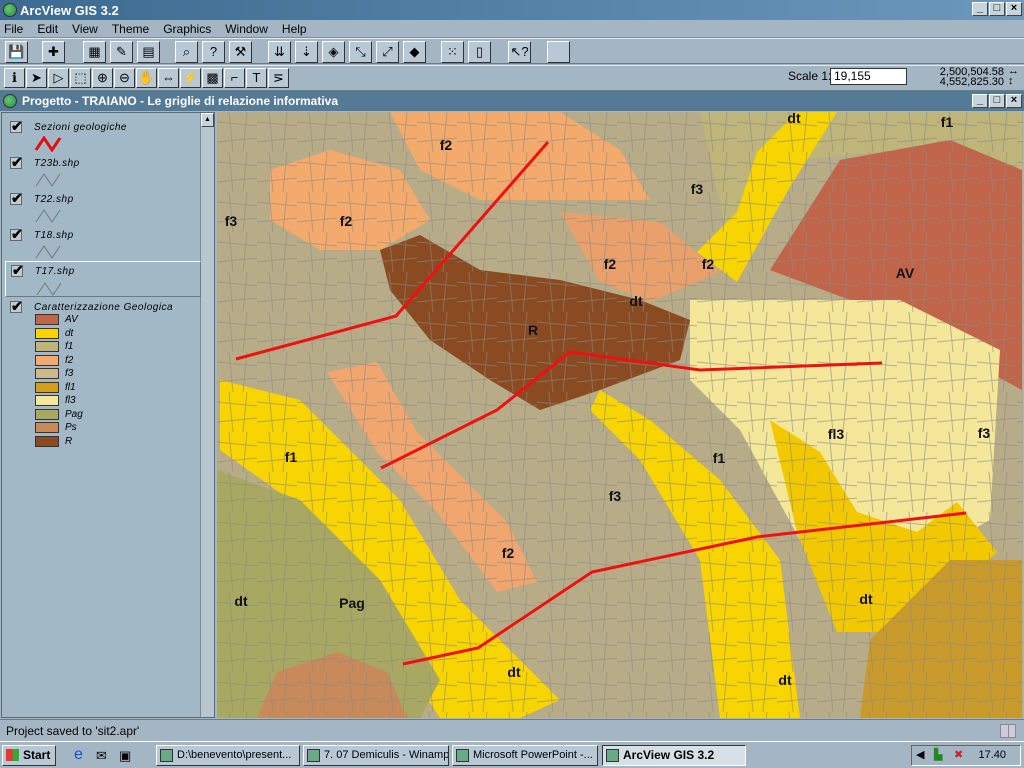 The width and height of the screenshot is (1024, 768). Describe the element at coordinates (958, 755) in the screenshot. I see `disconnected-icon: ✖` at that location.